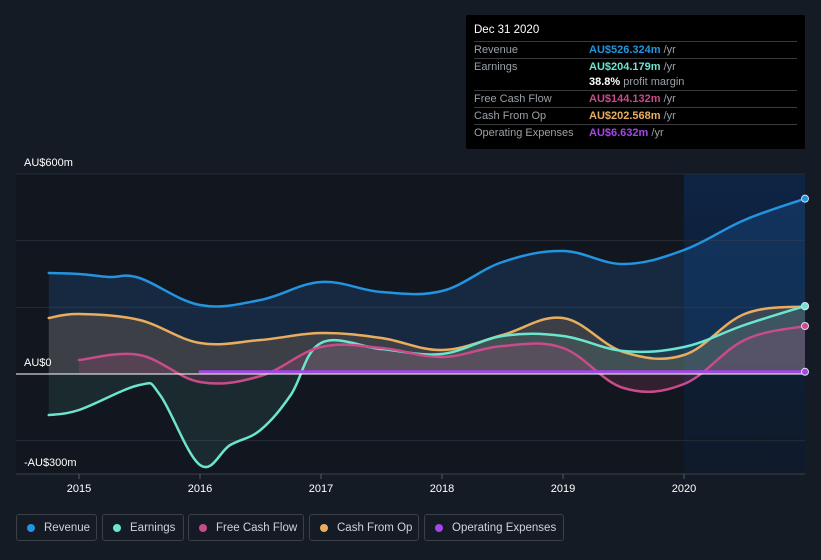 Image resolution: width=821 pixels, height=560 pixels. What do you see at coordinates (625, 99) in the screenshot?
I see `tooltip-amount: AU$144.132m` at bounding box center [625, 99].